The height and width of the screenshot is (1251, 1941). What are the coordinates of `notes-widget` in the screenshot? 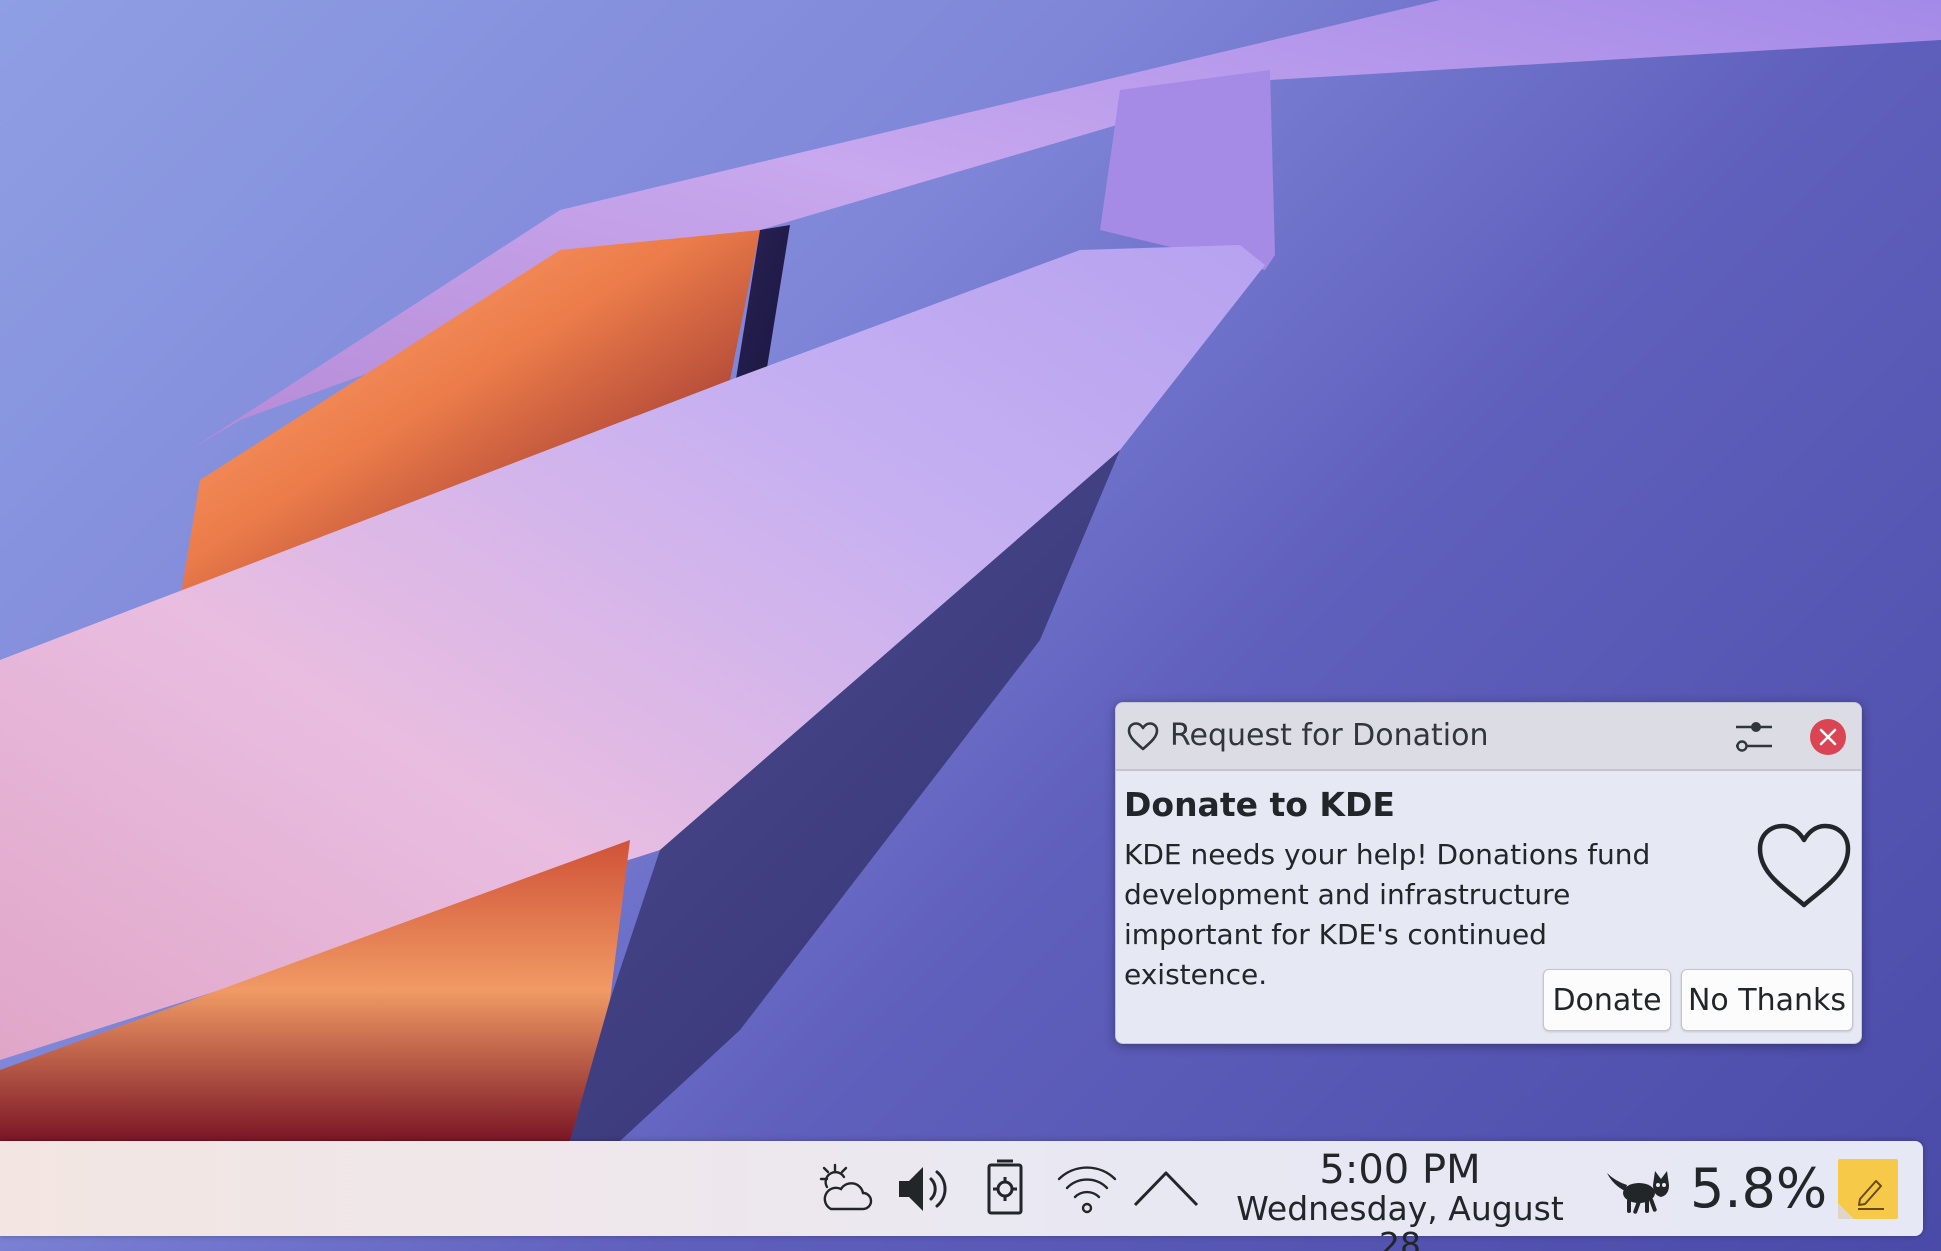 It's located at (1868, 1189).